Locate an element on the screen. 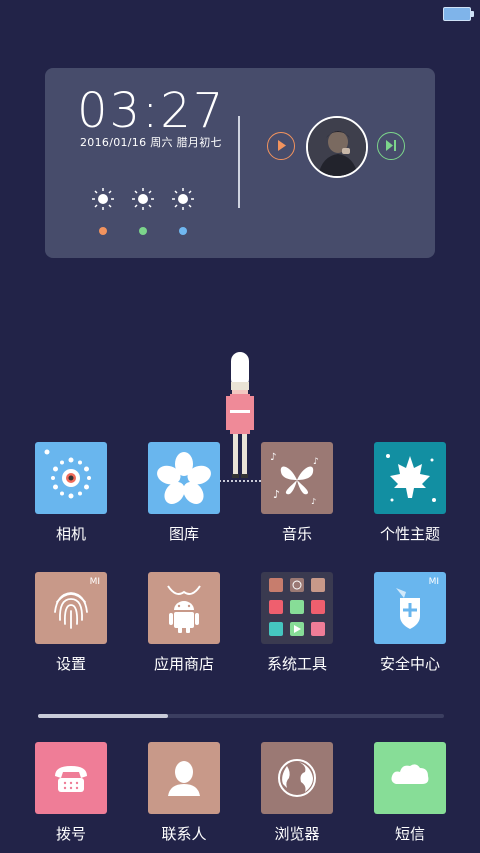 The height and width of the screenshot is (853, 480). app-label: 相机 is located at coordinates (70, 534).